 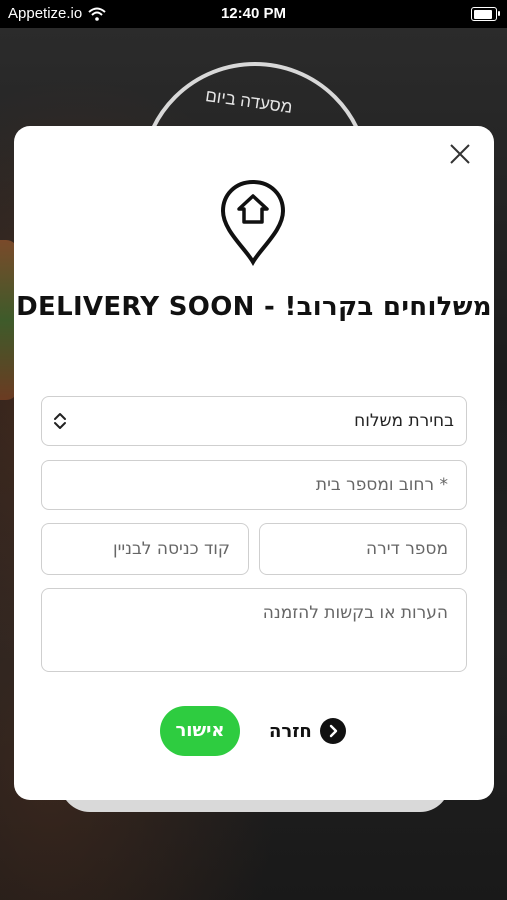 What do you see at coordinates (381, 485) in the screenshot?
I see `street-placeholder: * רחוב ומספר בית` at bounding box center [381, 485].